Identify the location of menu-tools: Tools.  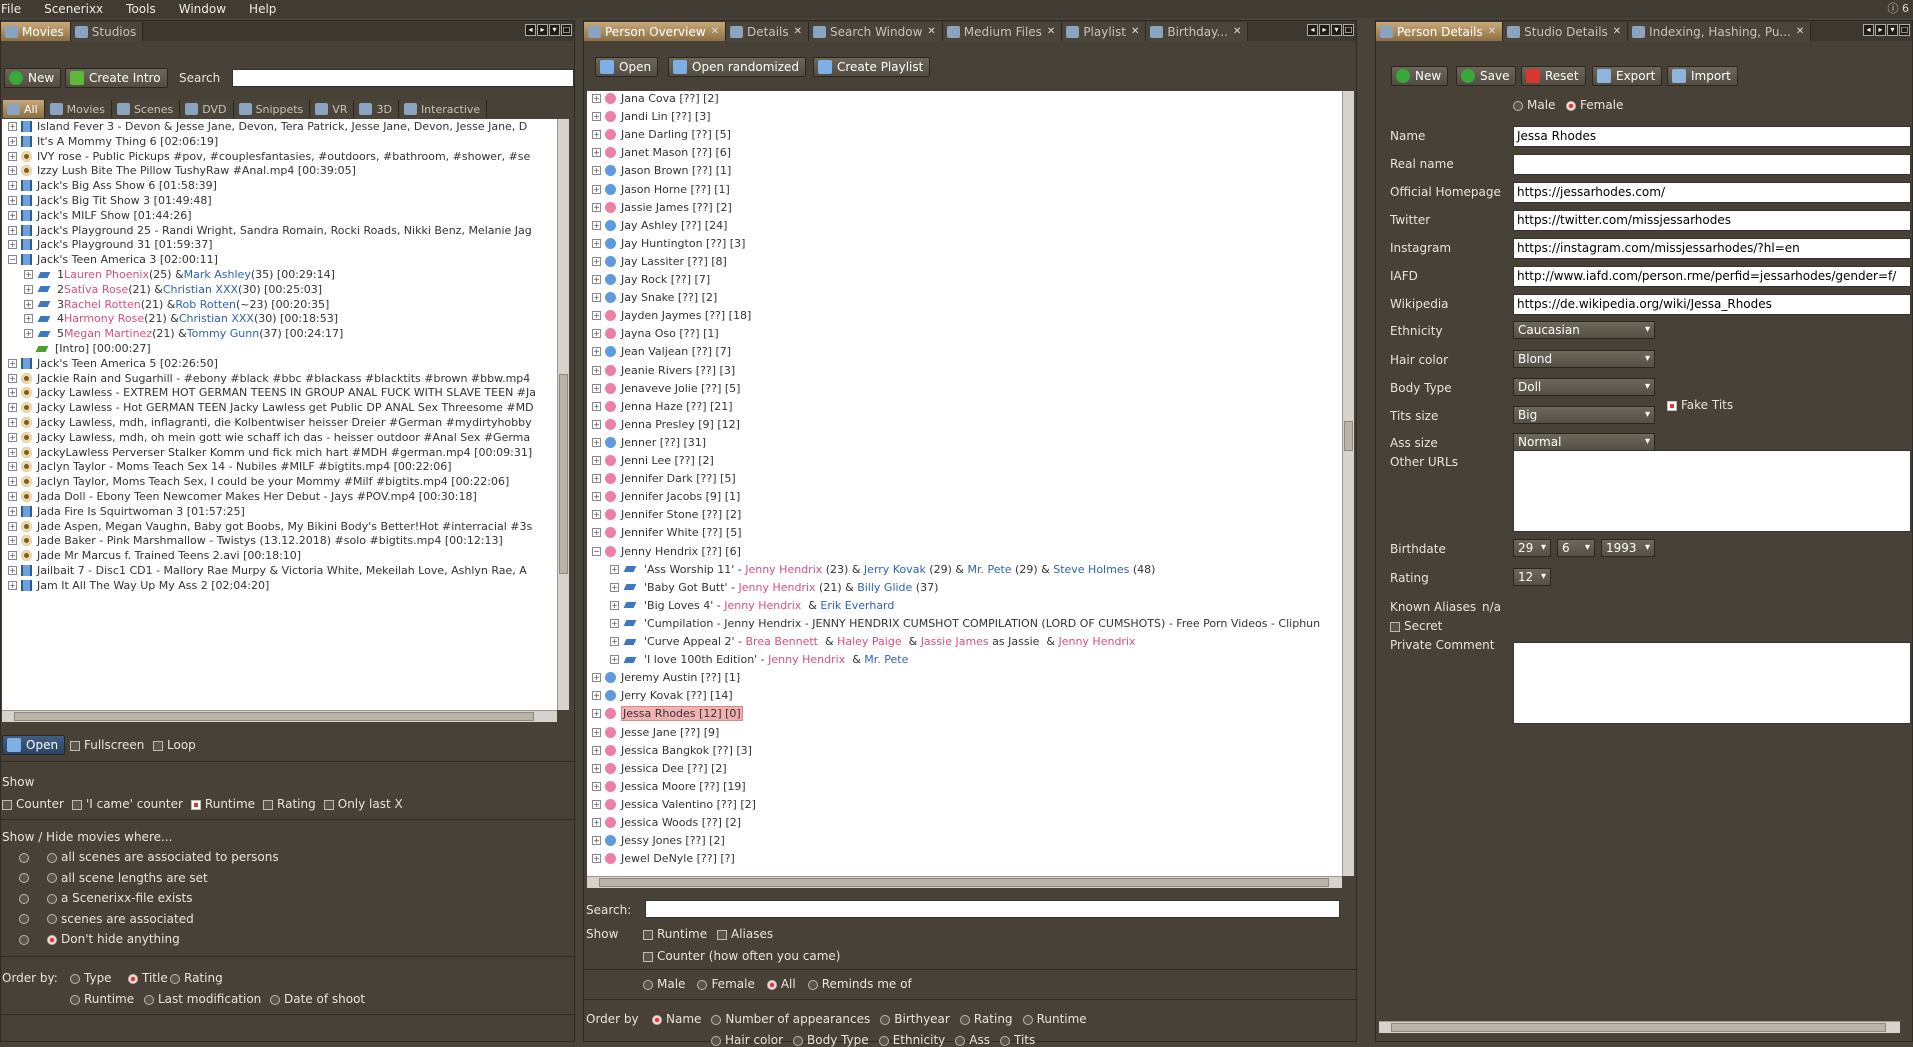
(142, 9).